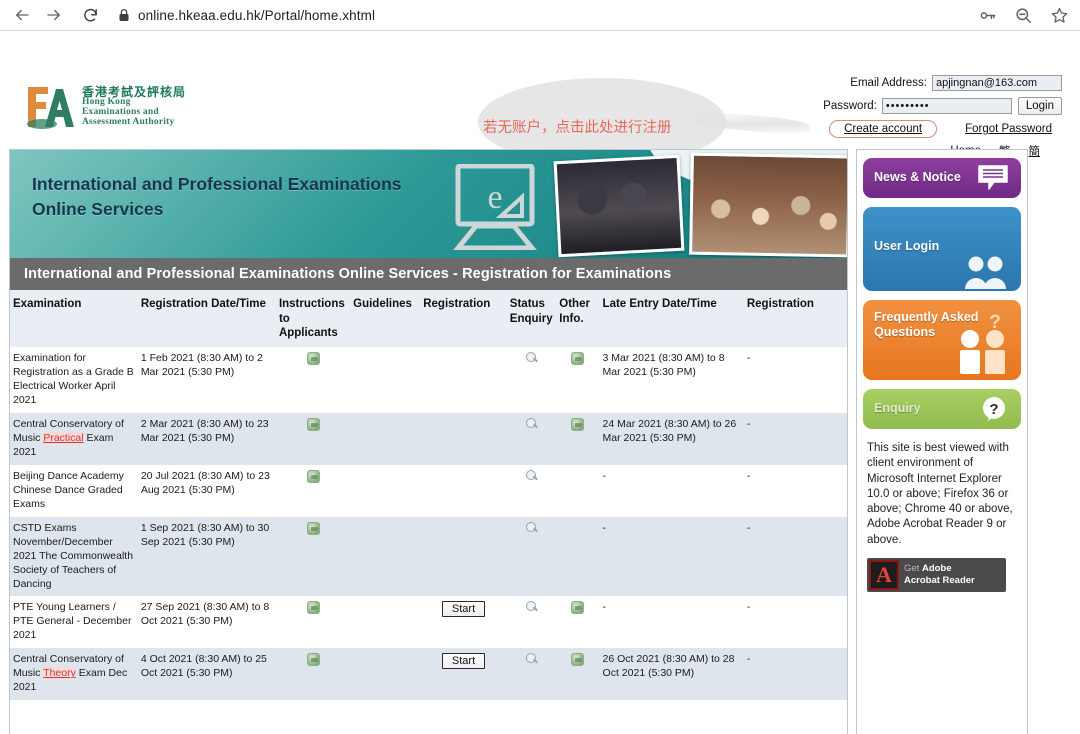  I want to click on adobe-badge-text: Get Adobe Acrobat Reader, so click(939, 575).